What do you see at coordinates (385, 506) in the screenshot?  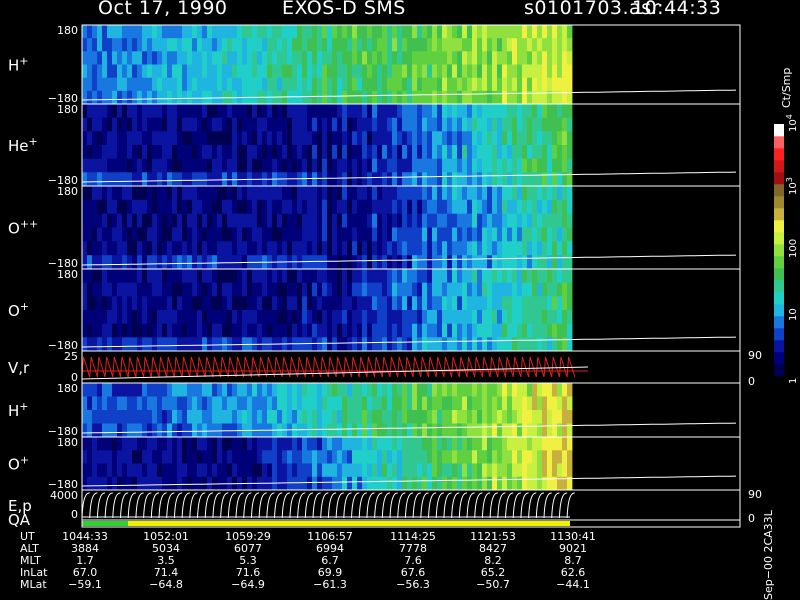 I see `panel-ep: E,p40000900` at bounding box center [385, 506].